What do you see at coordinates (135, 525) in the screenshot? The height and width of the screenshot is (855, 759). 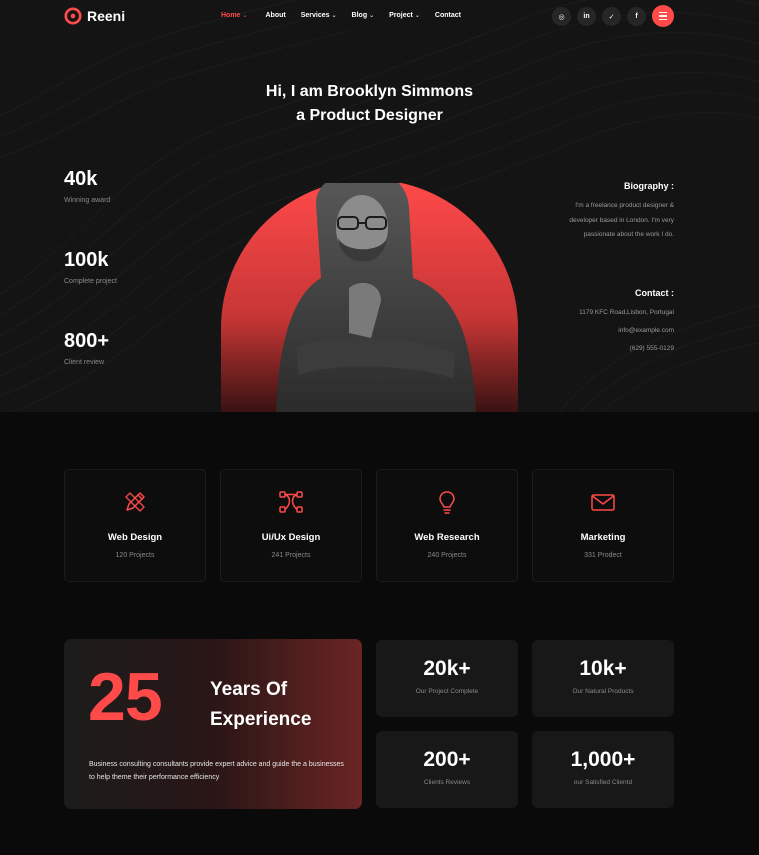 I see `service-card-web-design: Web Design 120 Projects` at bounding box center [135, 525].